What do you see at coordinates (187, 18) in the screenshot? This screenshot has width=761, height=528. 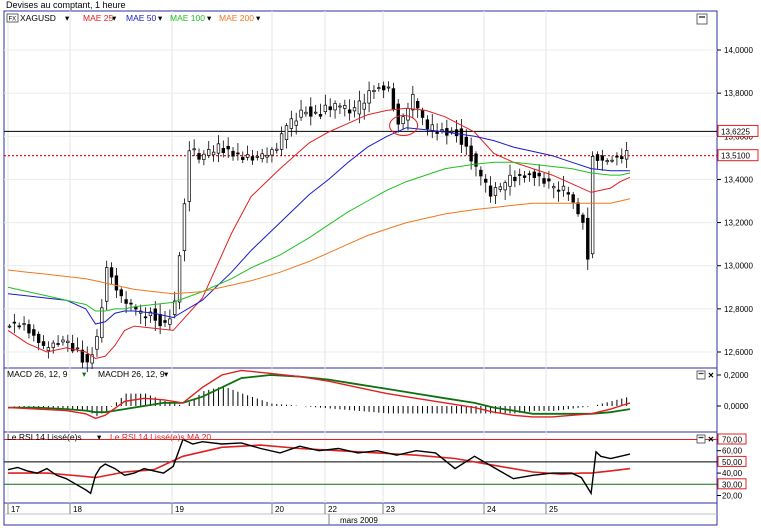 I see `legend-mae100: MAE 100` at bounding box center [187, 18].